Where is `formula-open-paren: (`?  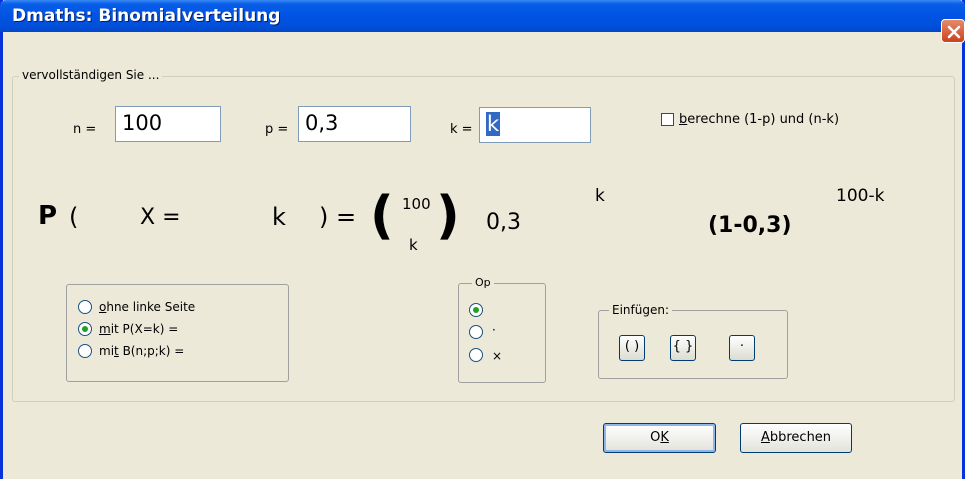 formula-open-paren: ( is located at coordinates (74, 217).